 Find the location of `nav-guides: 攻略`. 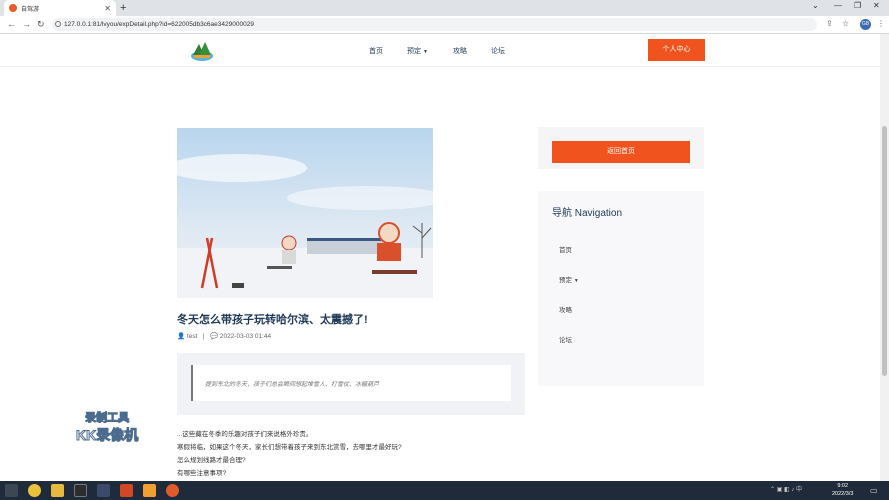

nav-guides: 攻略 is located at coordinates (460, 51).